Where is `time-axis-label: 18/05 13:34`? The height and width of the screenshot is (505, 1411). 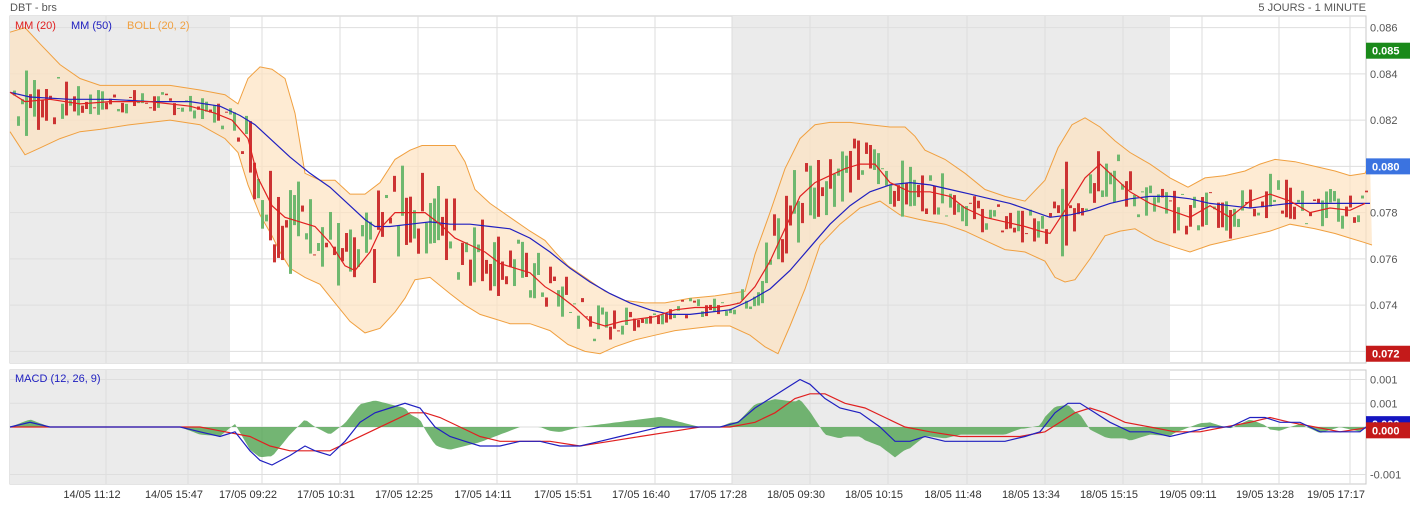
time-axis-label: 18/05 13:34 is located at coordinates (1031, 495).